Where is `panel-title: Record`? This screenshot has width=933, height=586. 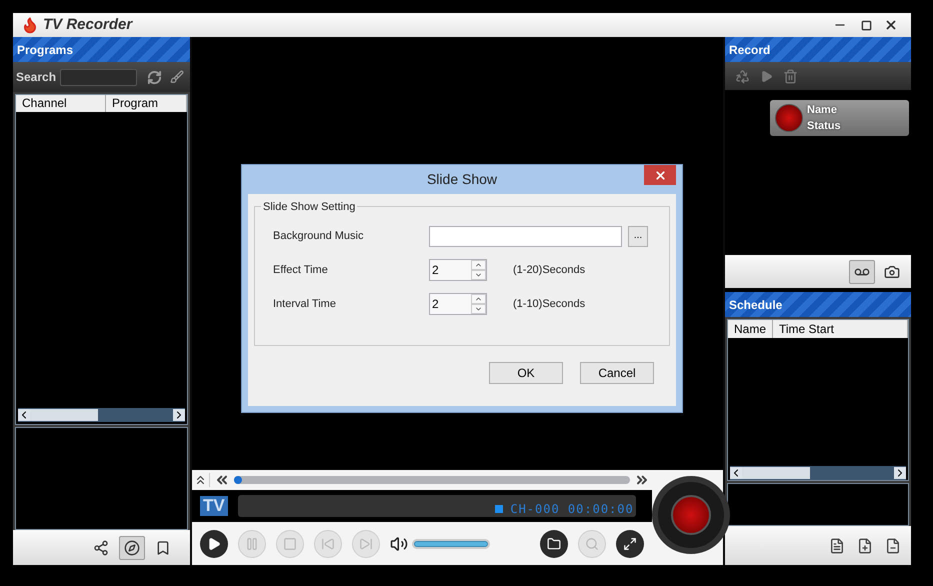 panel-title: Record is located at coordinates (749, 50).